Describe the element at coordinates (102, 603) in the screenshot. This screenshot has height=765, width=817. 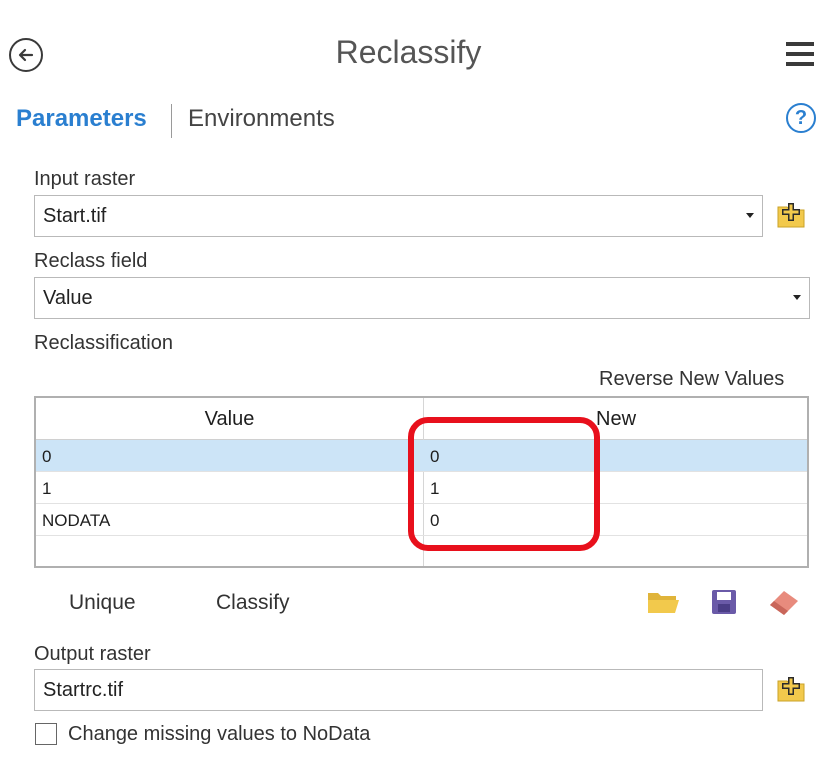
I see `unique-button: Unique` at that location.